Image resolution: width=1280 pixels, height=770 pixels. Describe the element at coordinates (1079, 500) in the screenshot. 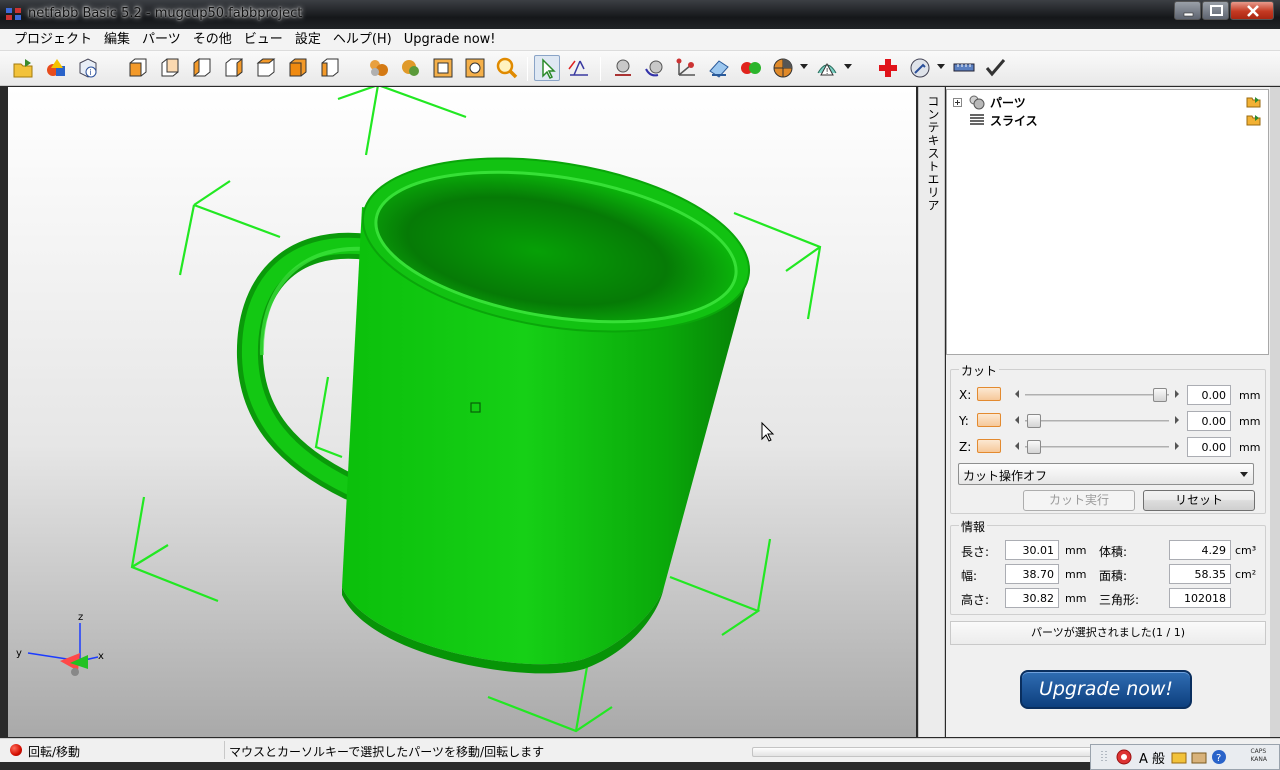

I see `cut-execute-button: カット実行` at that location.